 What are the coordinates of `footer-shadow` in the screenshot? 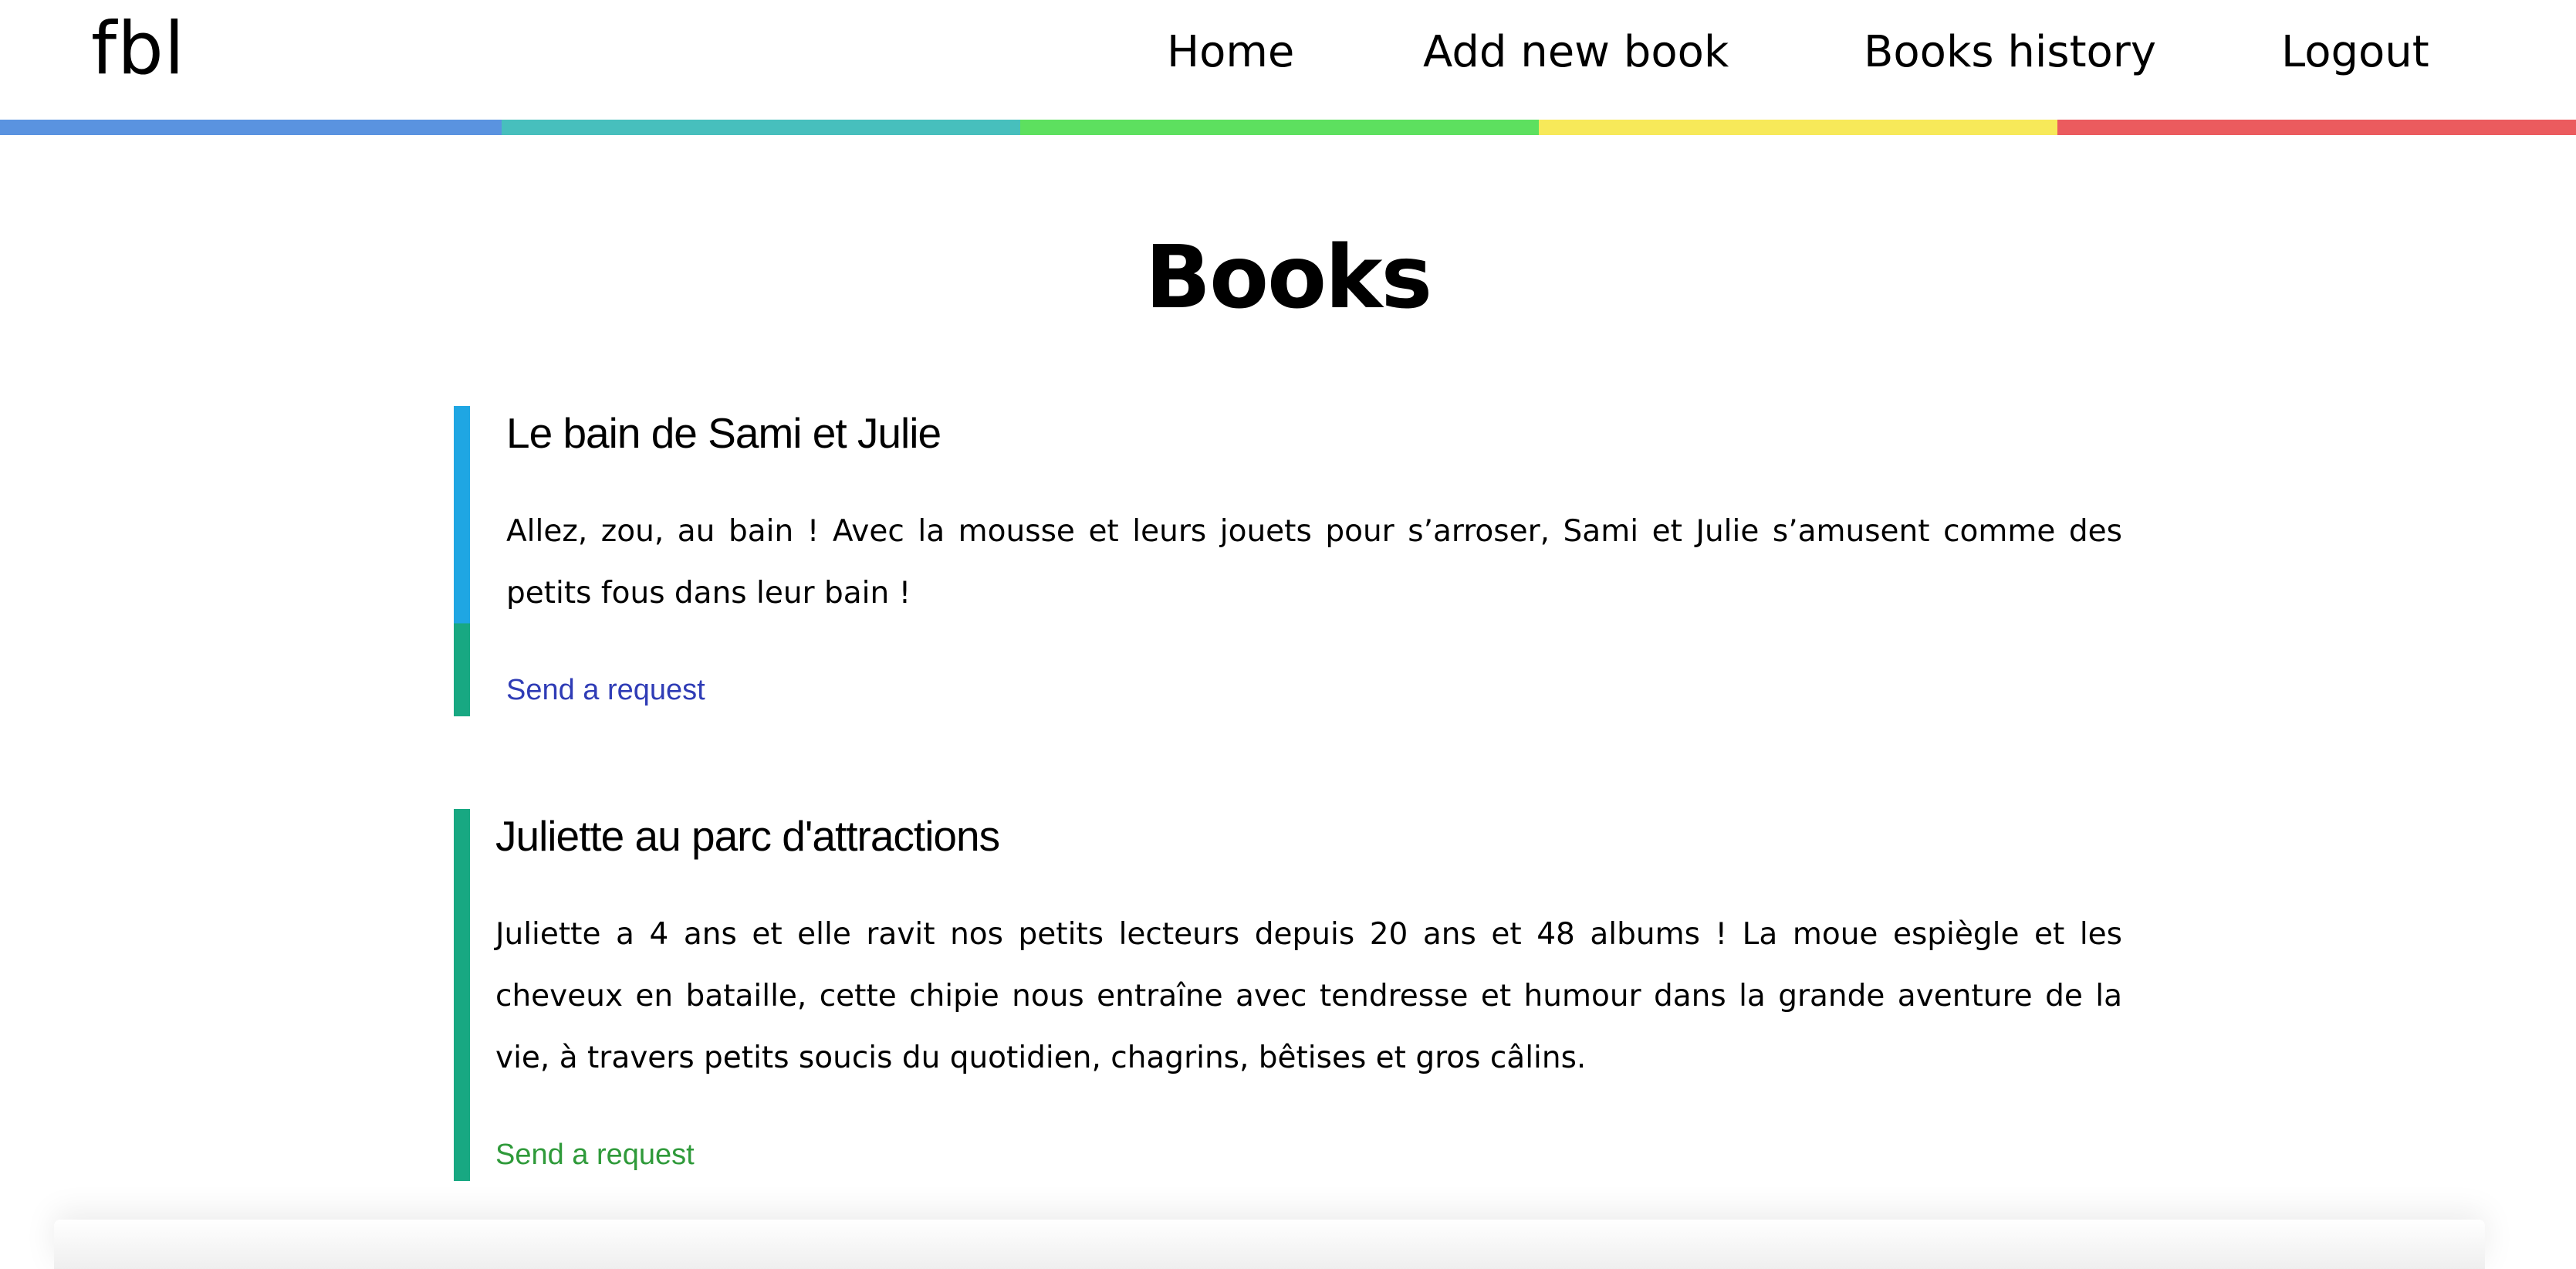 It's located at (1269, 1244).